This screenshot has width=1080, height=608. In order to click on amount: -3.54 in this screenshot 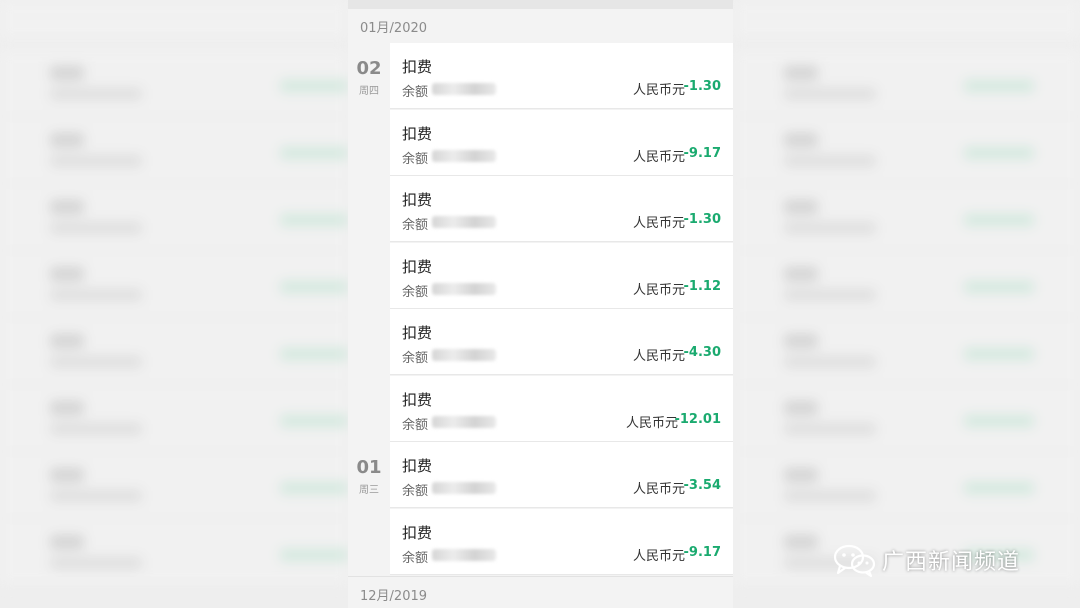, I will do `click(702, 485)`.